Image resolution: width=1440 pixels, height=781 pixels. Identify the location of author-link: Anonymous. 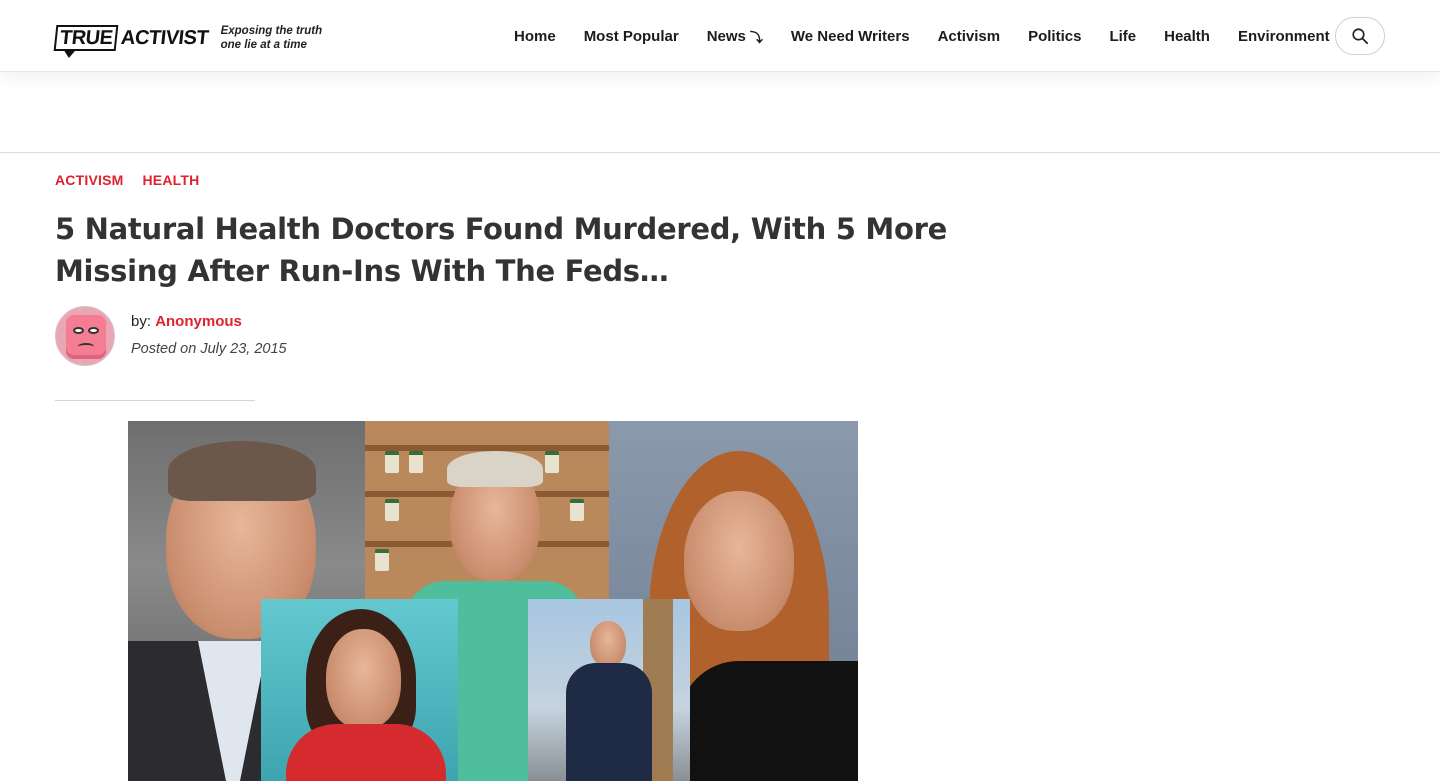
(198, 321).